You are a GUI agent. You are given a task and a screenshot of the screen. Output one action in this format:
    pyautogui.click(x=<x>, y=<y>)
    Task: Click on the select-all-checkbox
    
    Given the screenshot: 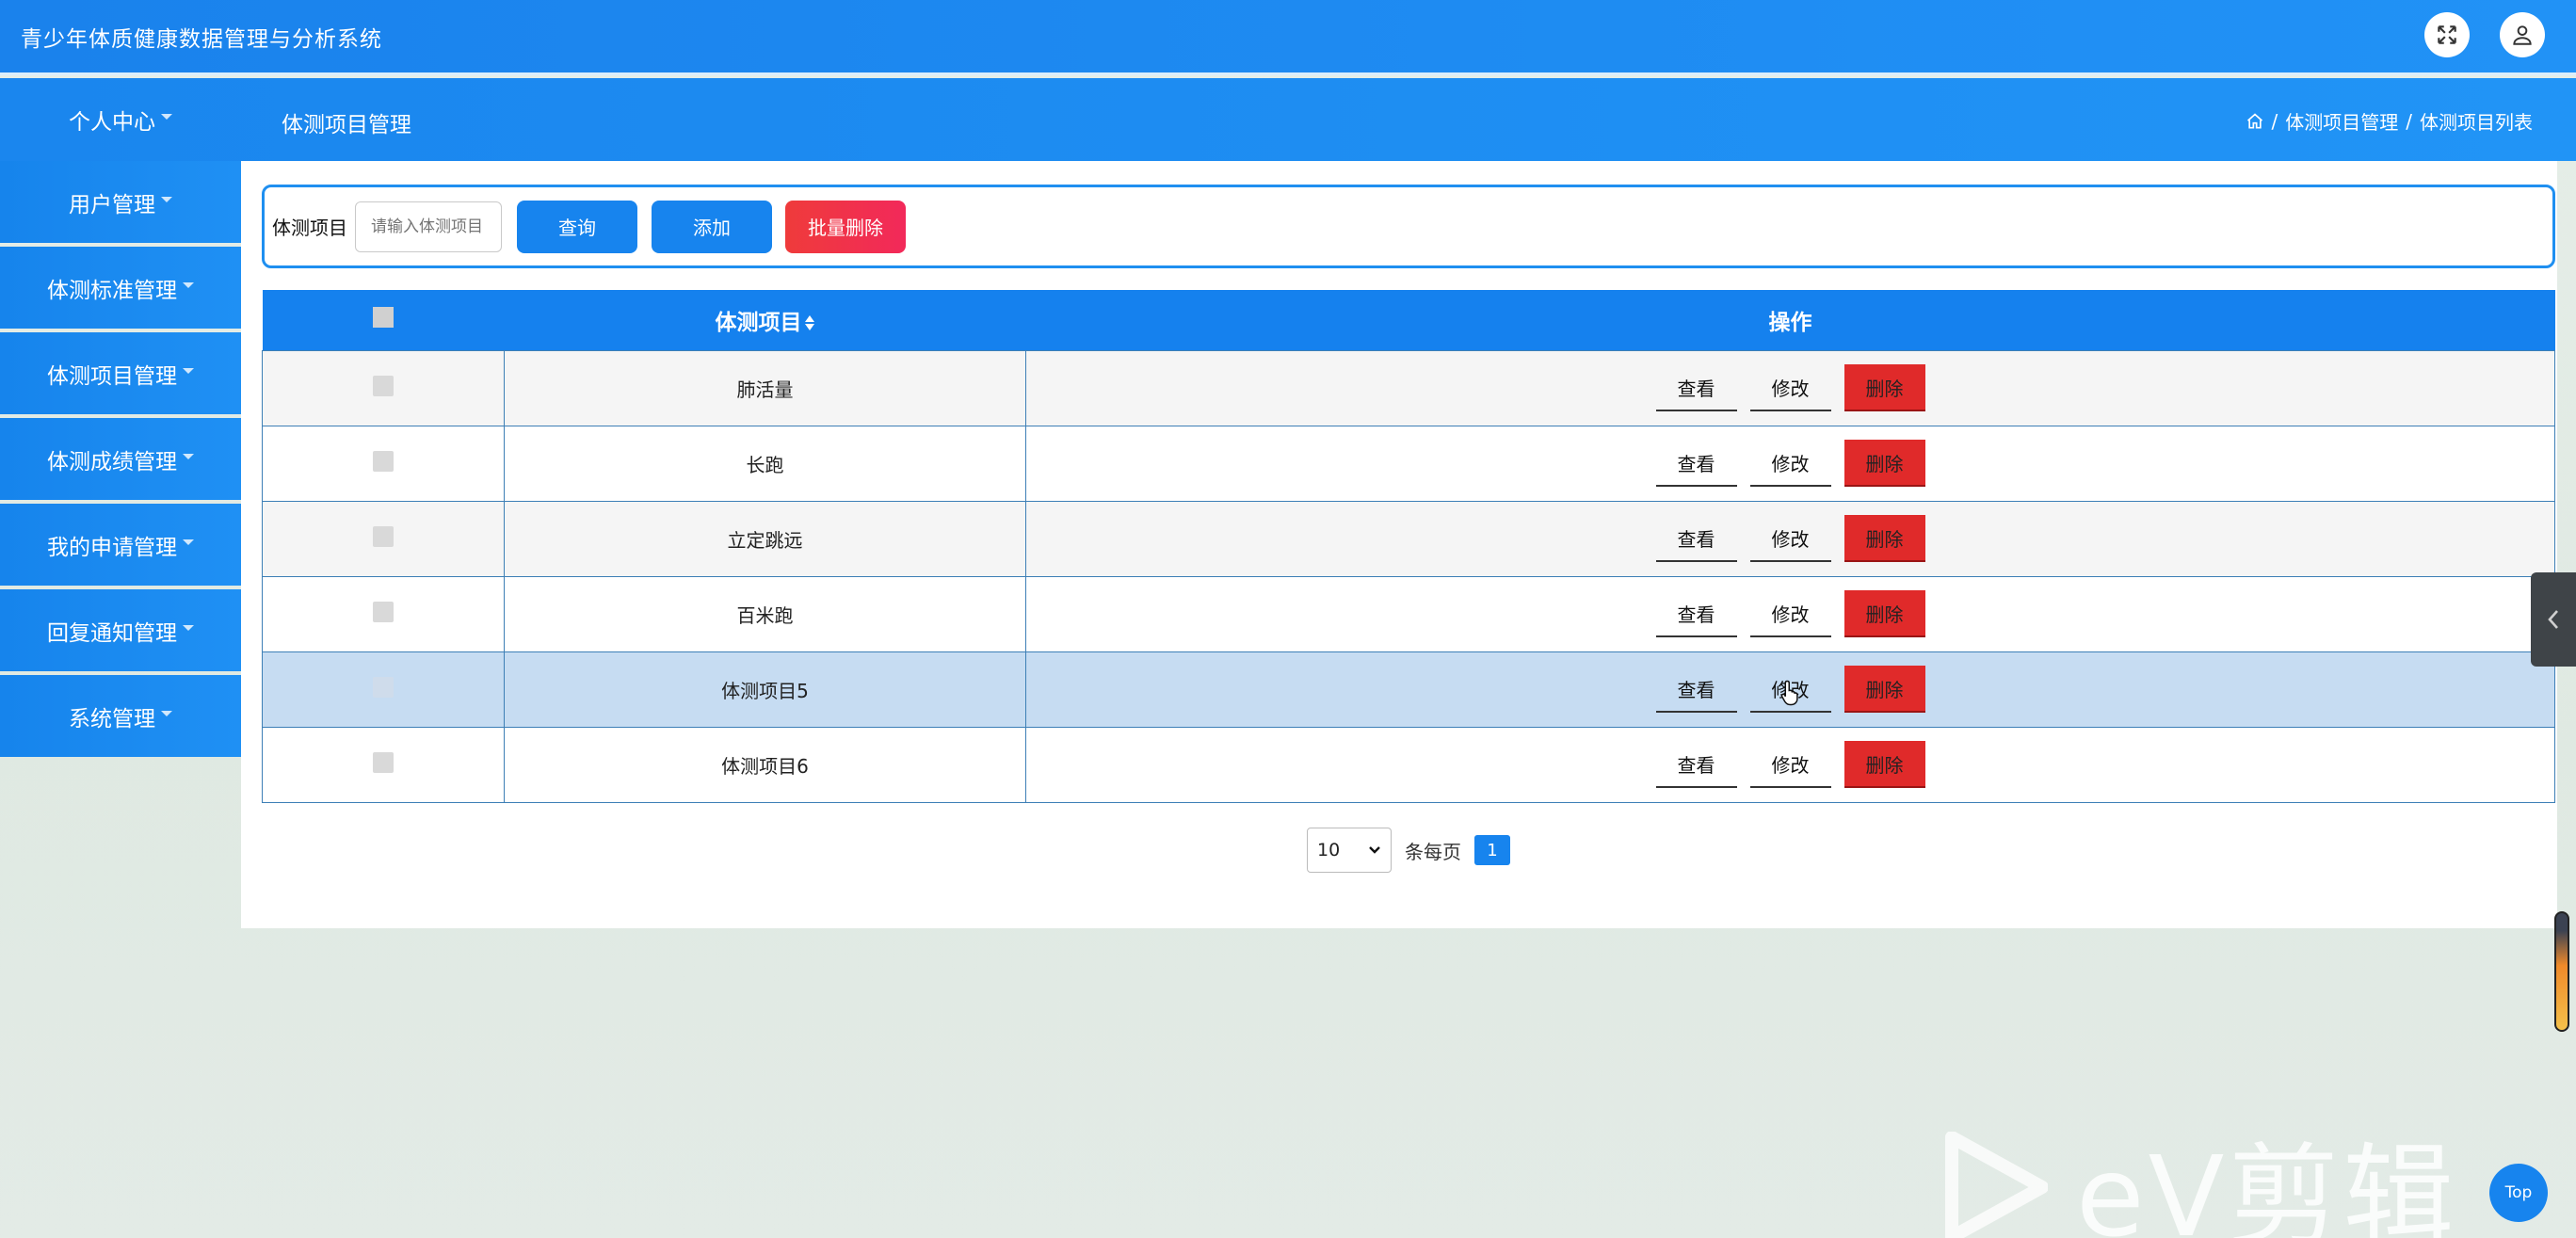 What is the action you would take?
    pyautogui.click(x=383, y=317)
    